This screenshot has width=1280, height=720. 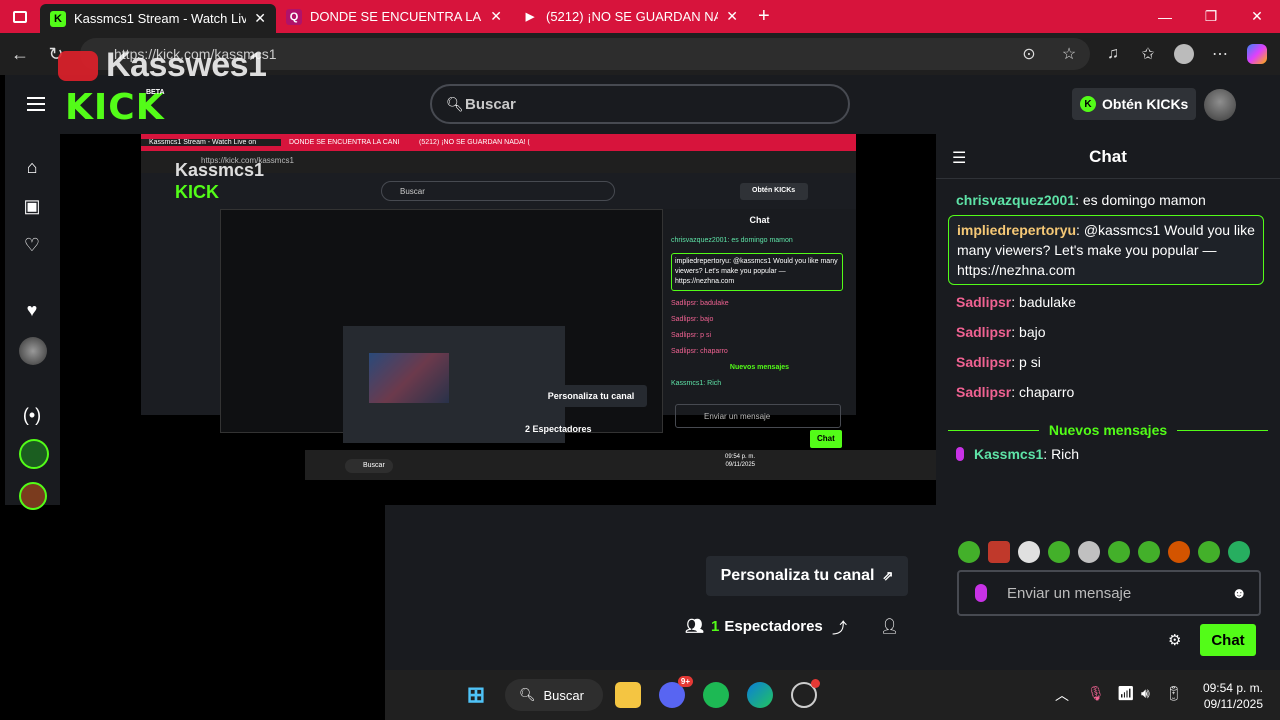 What do you see at coordinates (740, 465) in the screenshot?
I see `nested-date: 09/11/2025` at bounding box center [740, 465].